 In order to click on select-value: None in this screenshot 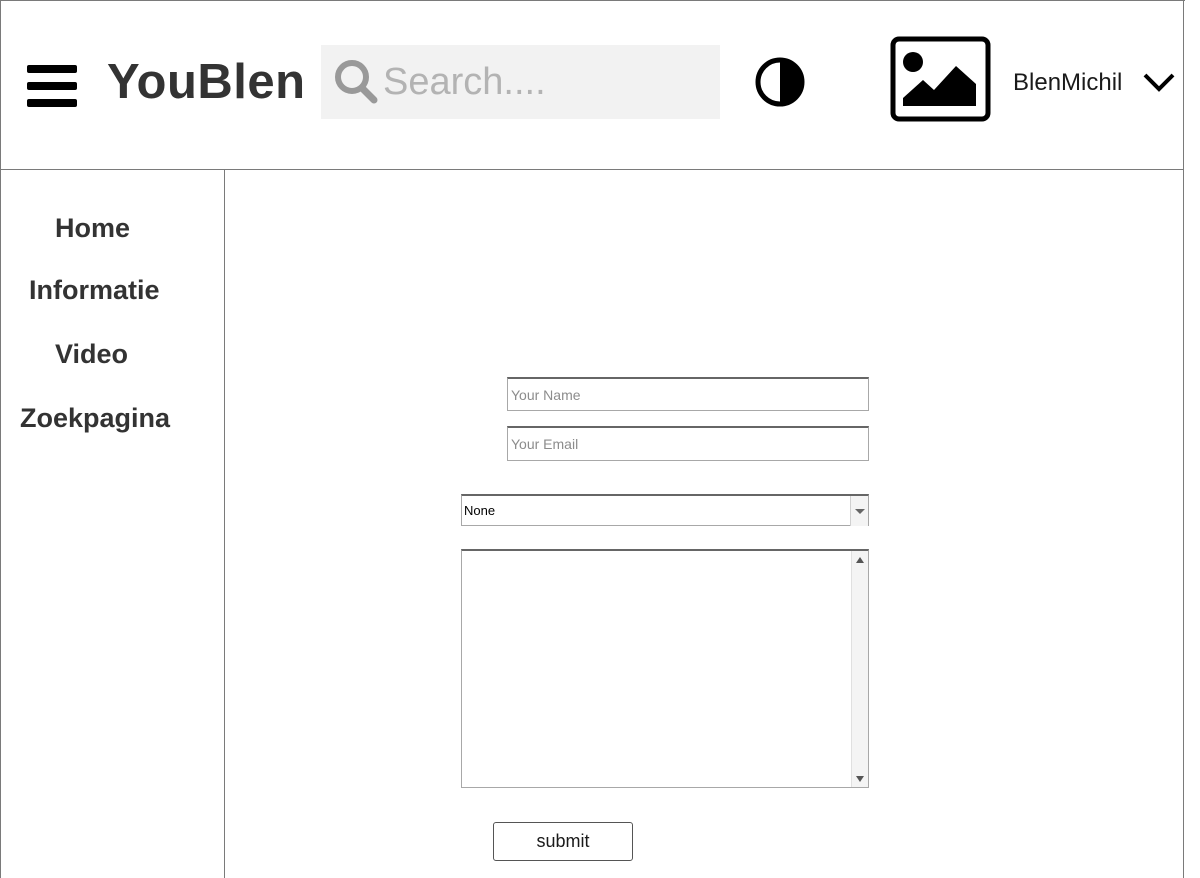, I will do `click(480, 510)`.